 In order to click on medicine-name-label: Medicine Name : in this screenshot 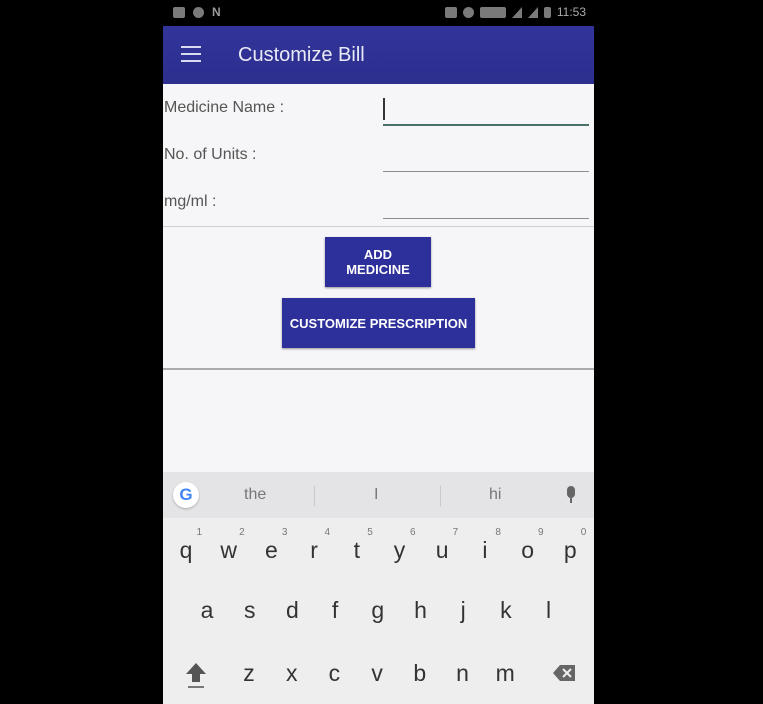, I will do `click(224, 107)`.